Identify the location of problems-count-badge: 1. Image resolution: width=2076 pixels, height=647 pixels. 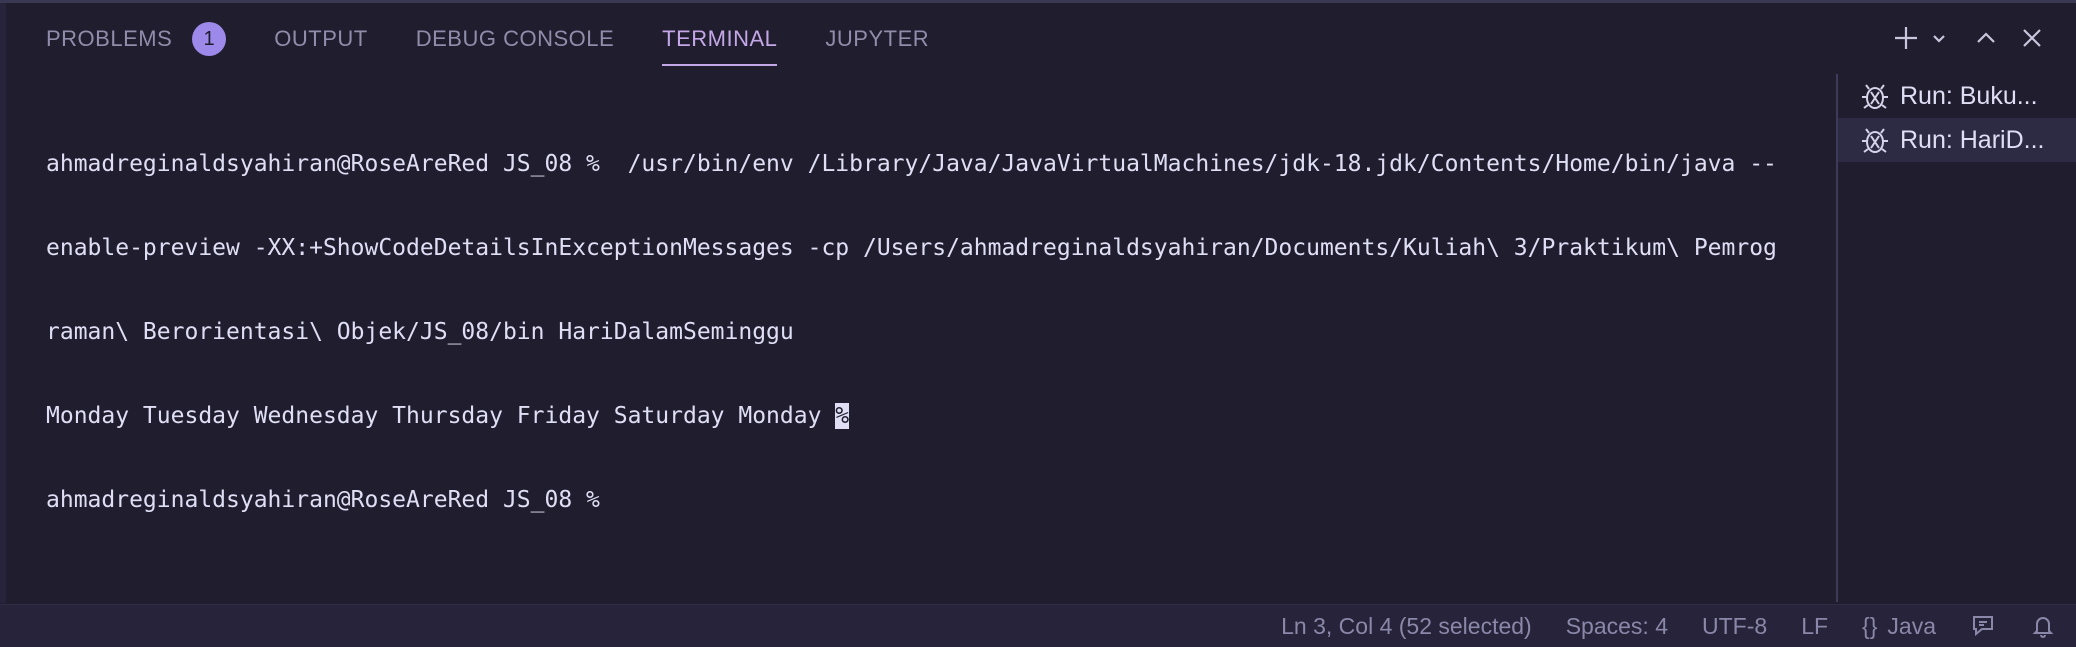
(209, 39).